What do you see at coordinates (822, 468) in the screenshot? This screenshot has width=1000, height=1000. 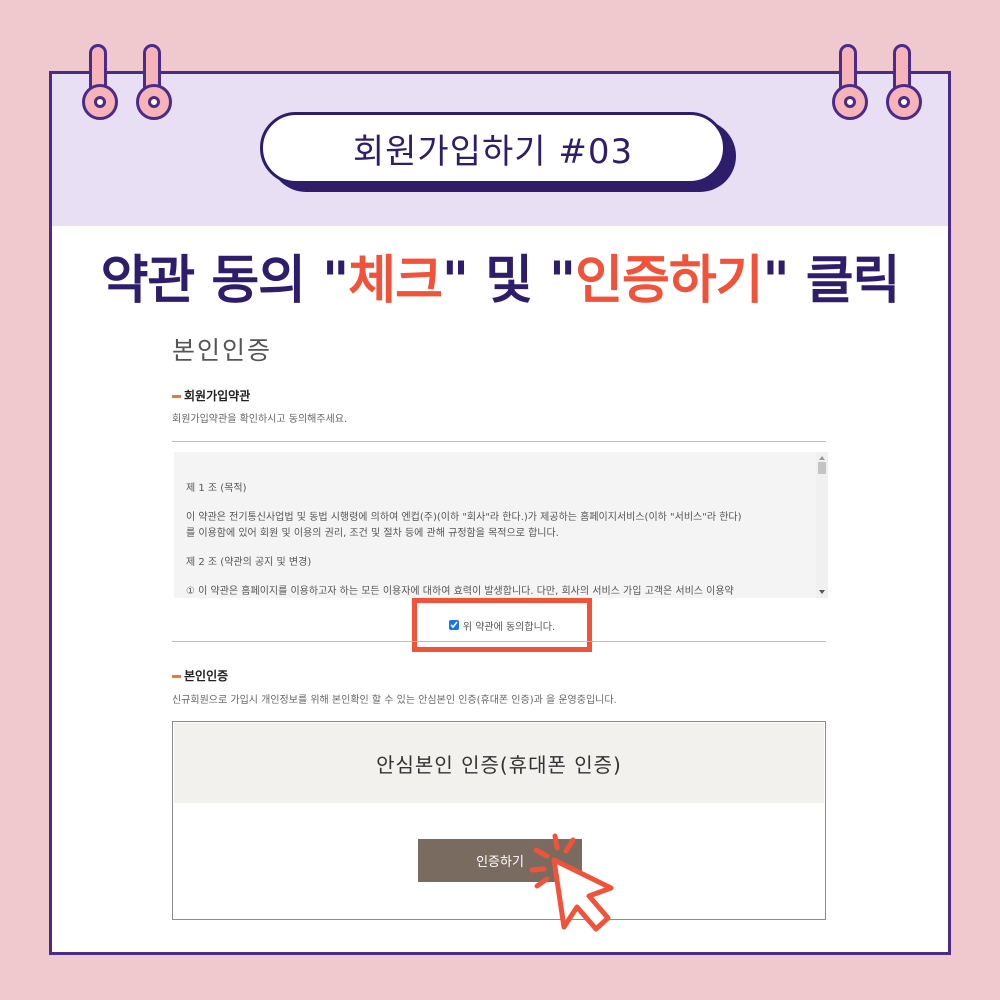 I see `scroll-thumb` at bounding box center [822, 468].